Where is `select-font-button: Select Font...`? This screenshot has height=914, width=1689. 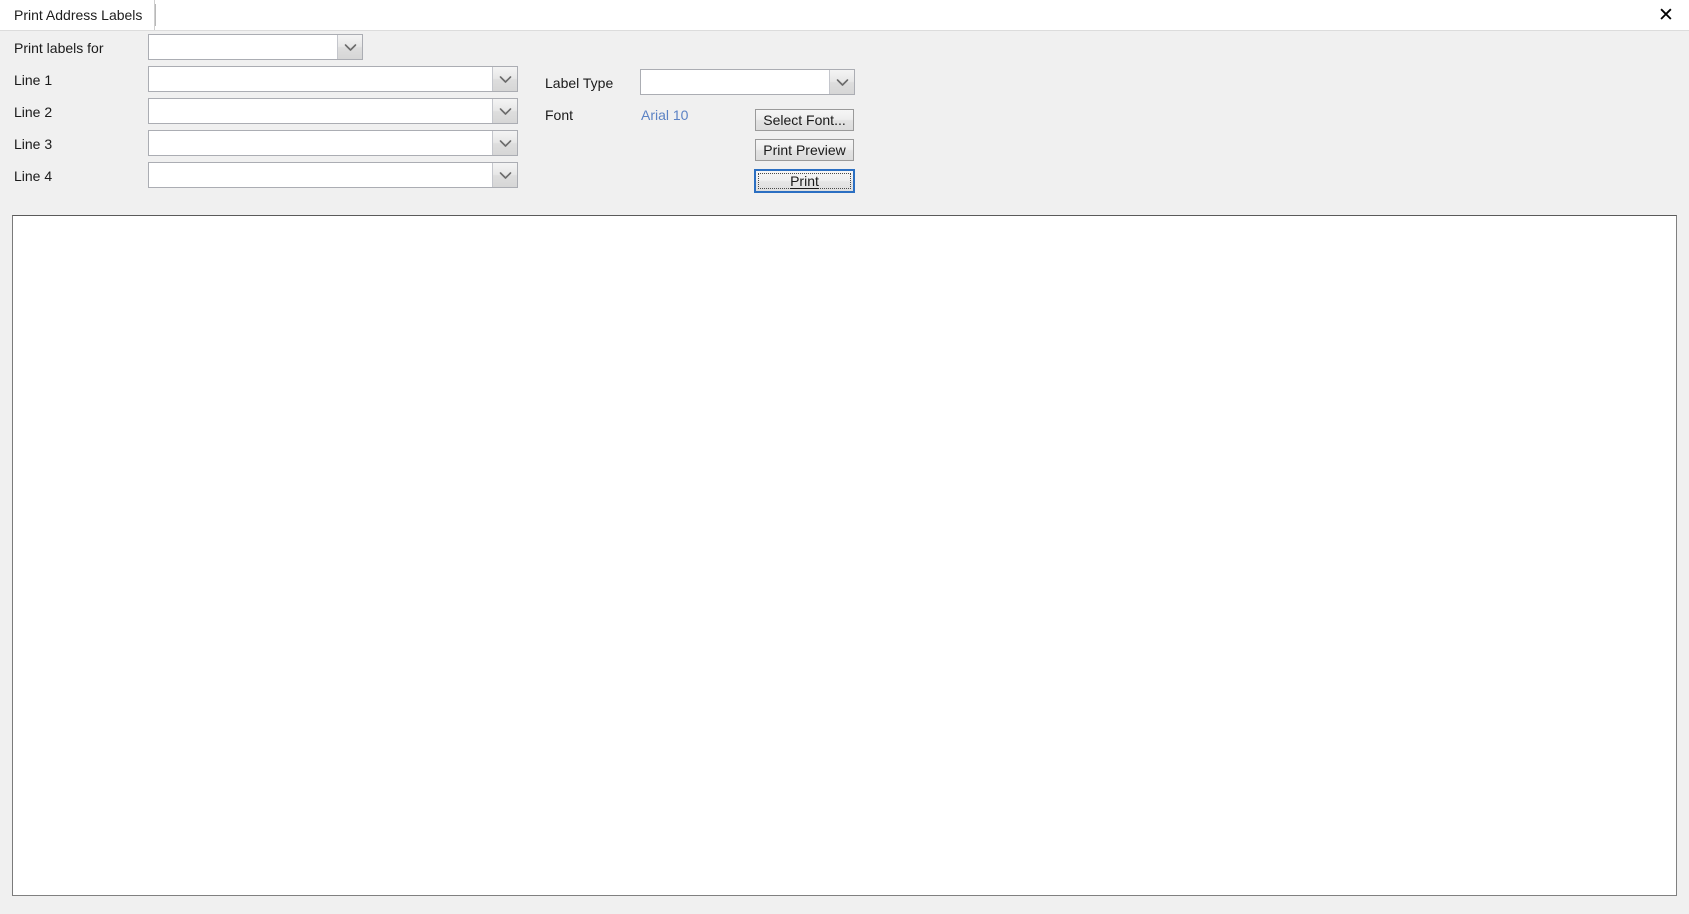 select-font-button: Select Font... is located at coordinates (804, 120).